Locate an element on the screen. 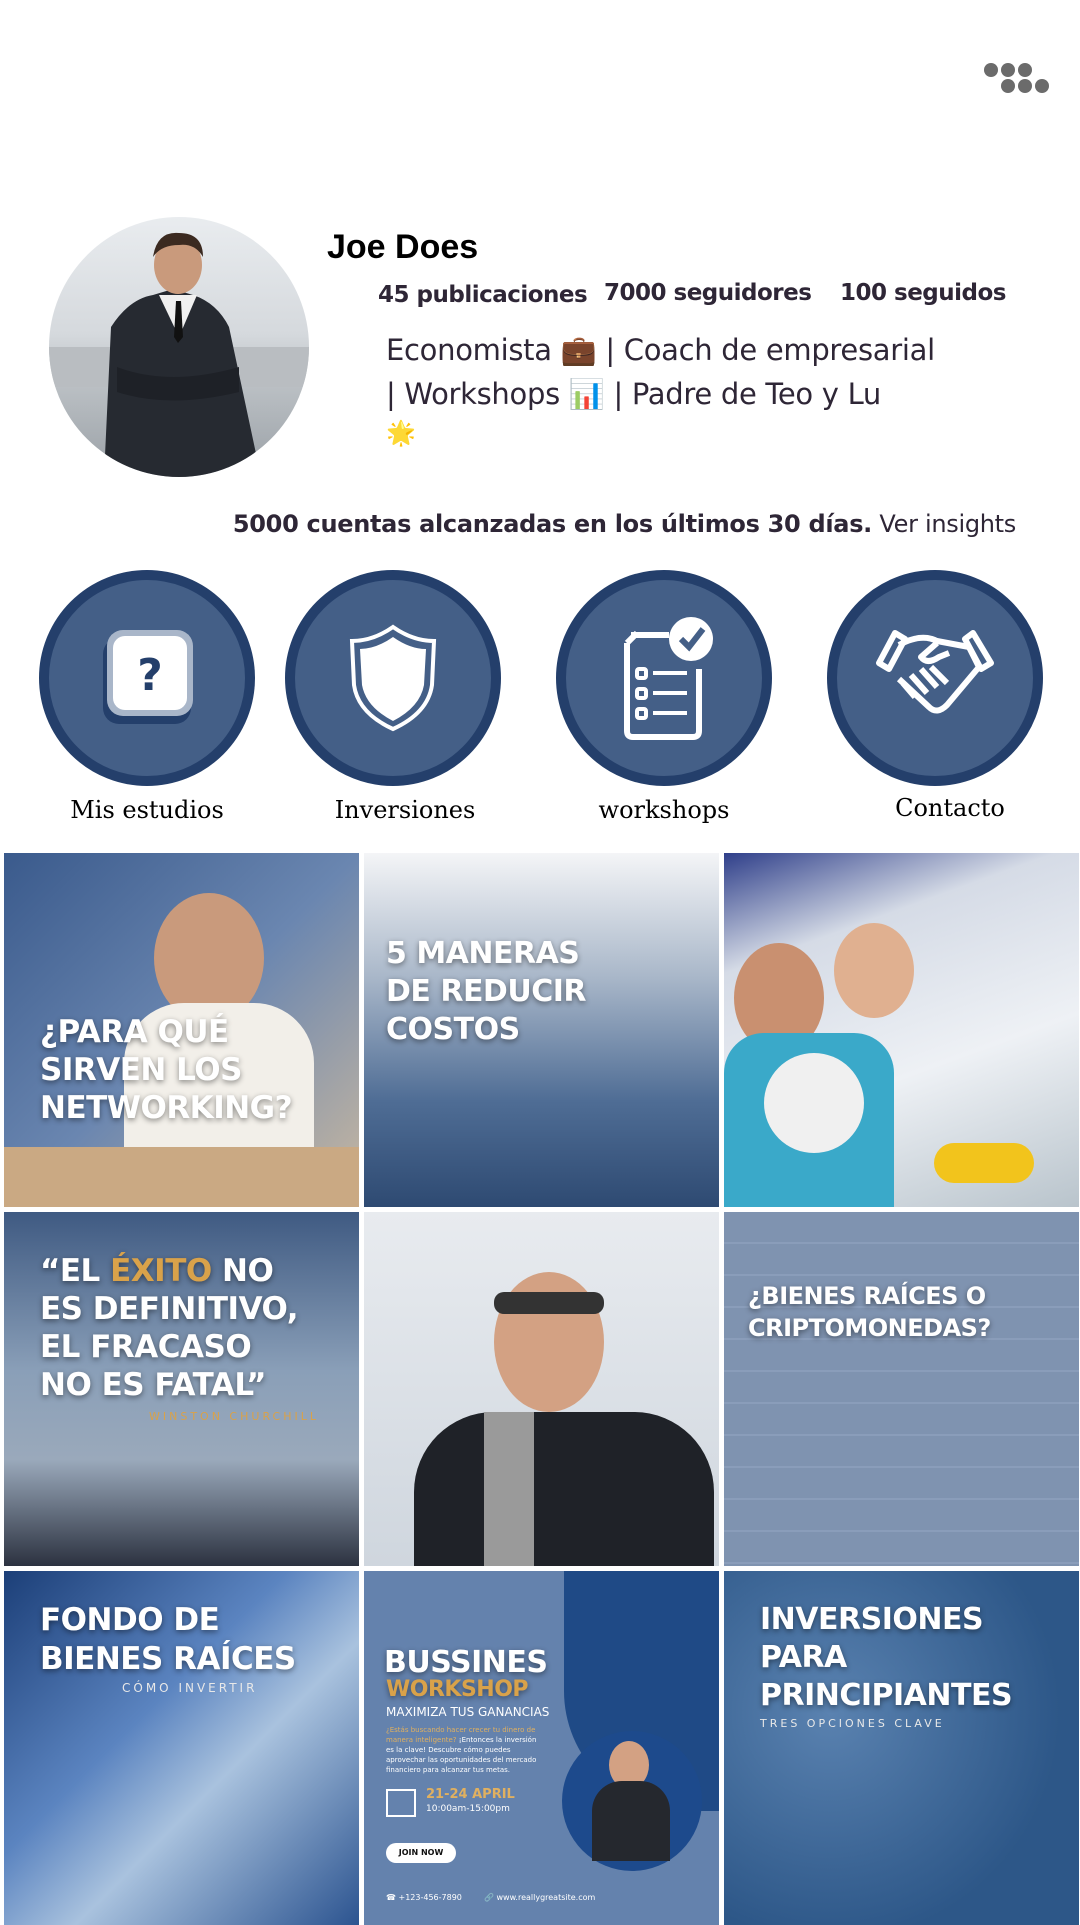 Image resolution: width=1080 pixels, height=1925 pixels. post-subtitle: CÓMO INVERTIR is located at coordinates (190, 1688).